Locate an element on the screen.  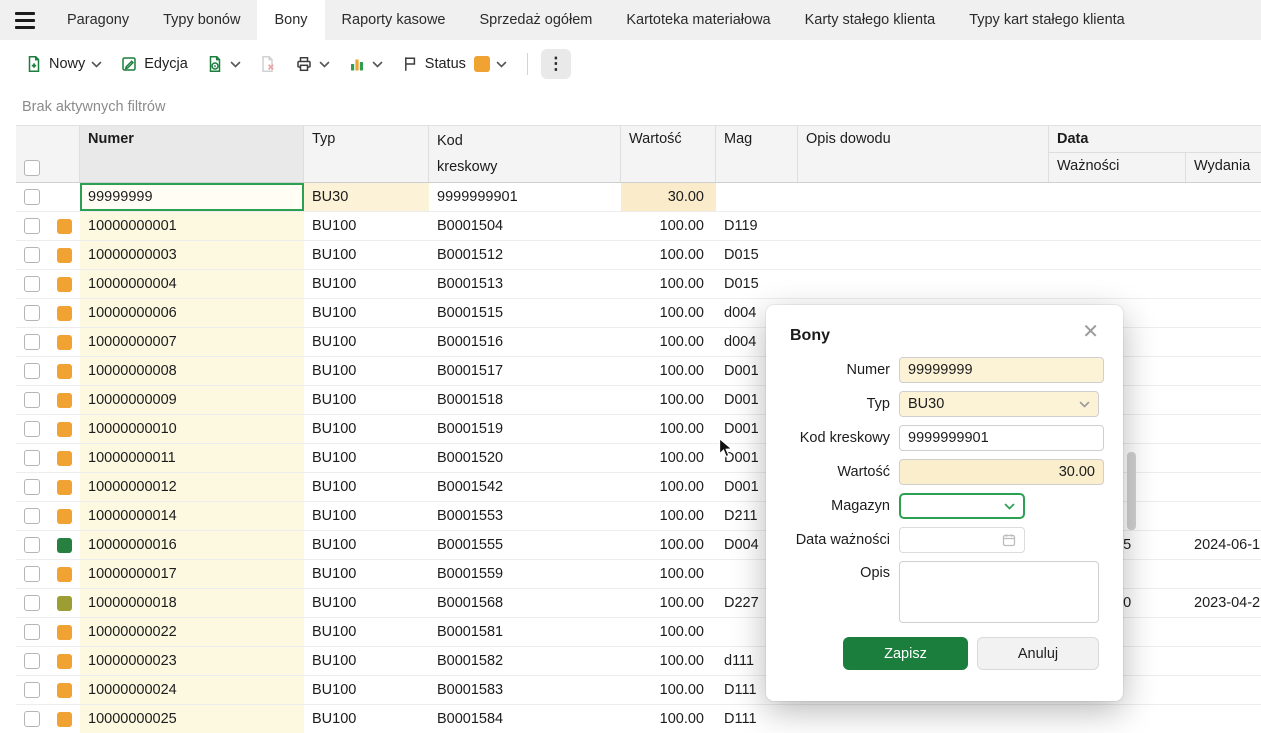
col-header-waznosci: Ważności is located at coordinates (1117, 167).